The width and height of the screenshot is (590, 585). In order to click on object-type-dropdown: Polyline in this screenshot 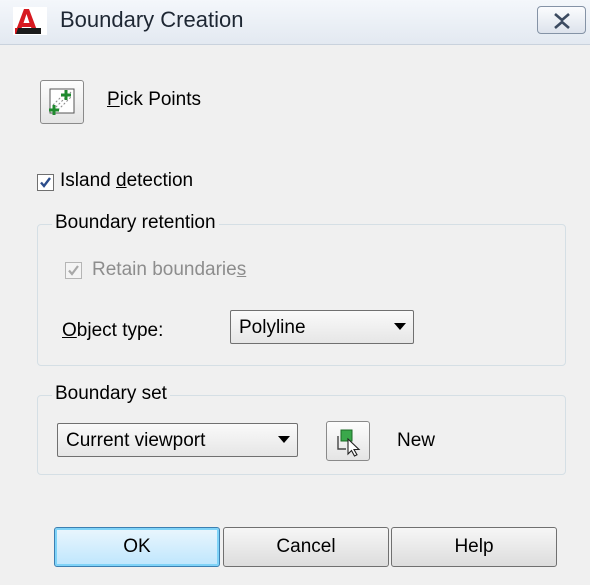, I will do `click(322, 327)`.